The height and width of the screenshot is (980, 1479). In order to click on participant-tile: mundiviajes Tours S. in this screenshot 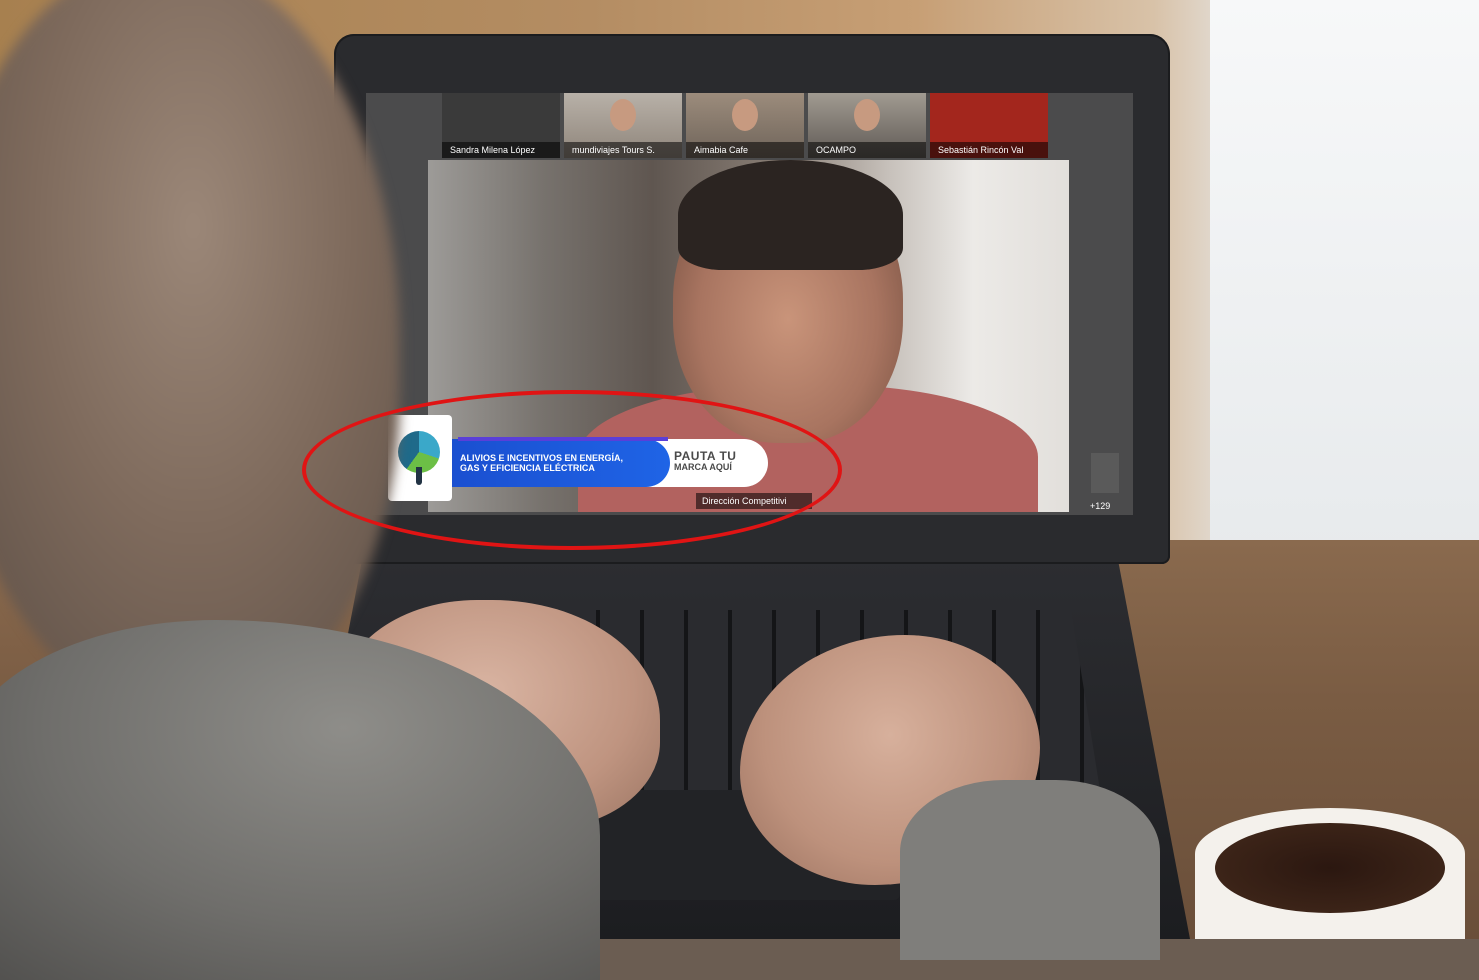, I will do `click(623, 125)`.